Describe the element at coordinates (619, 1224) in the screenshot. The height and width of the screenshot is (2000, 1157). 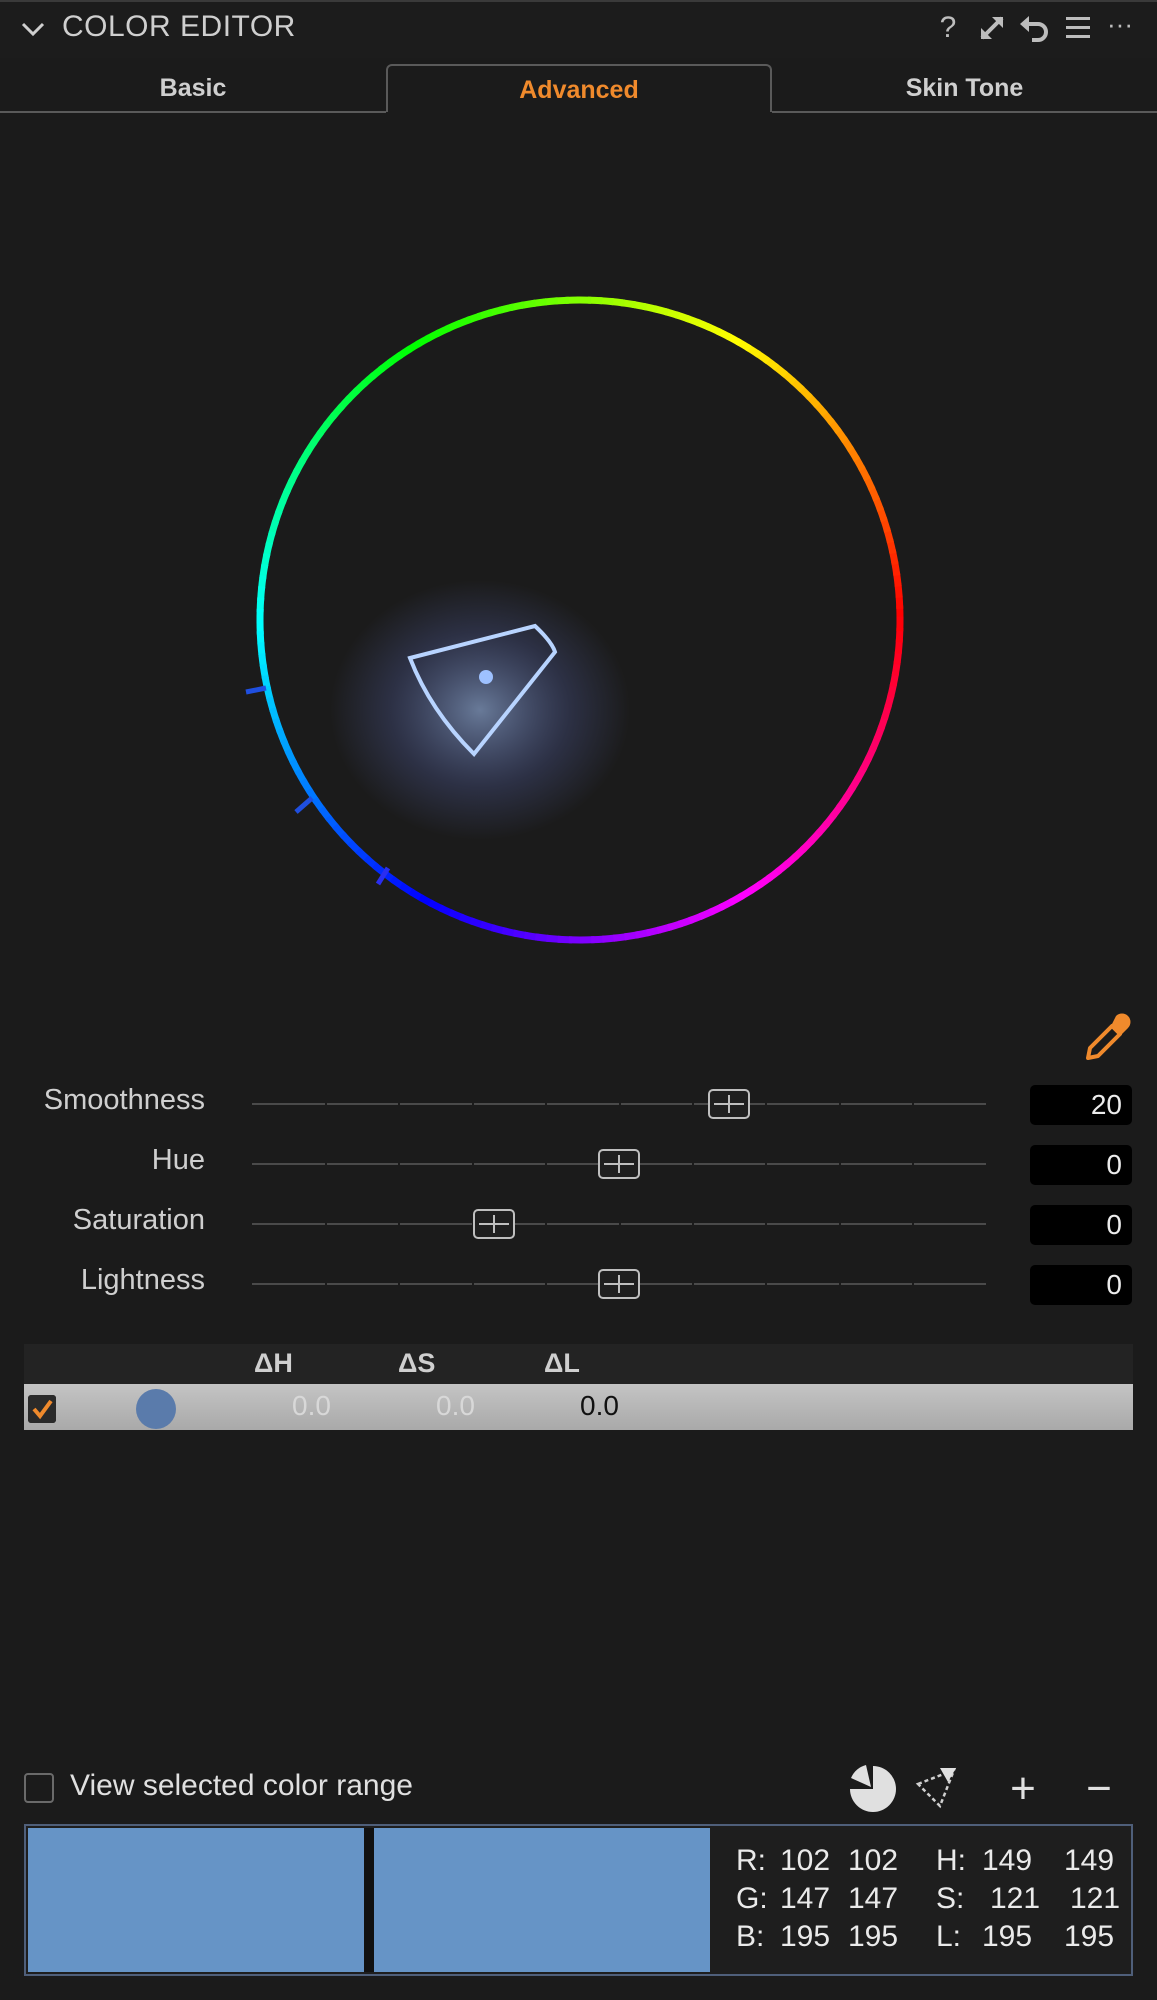
I see `saturation-slider` at that location.